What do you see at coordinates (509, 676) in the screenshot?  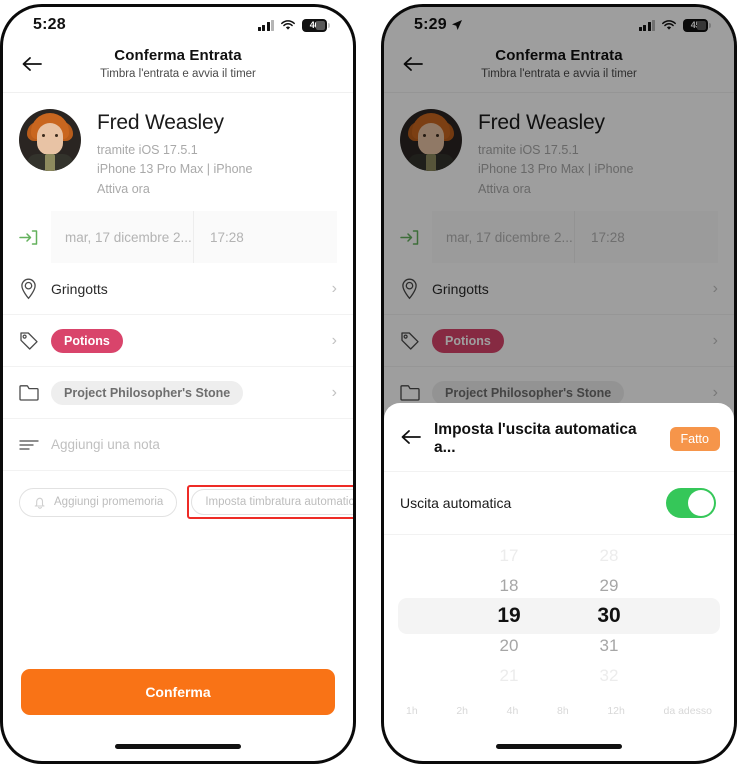 I see `hours-far-below: 21` at bounding box center [509, 676].